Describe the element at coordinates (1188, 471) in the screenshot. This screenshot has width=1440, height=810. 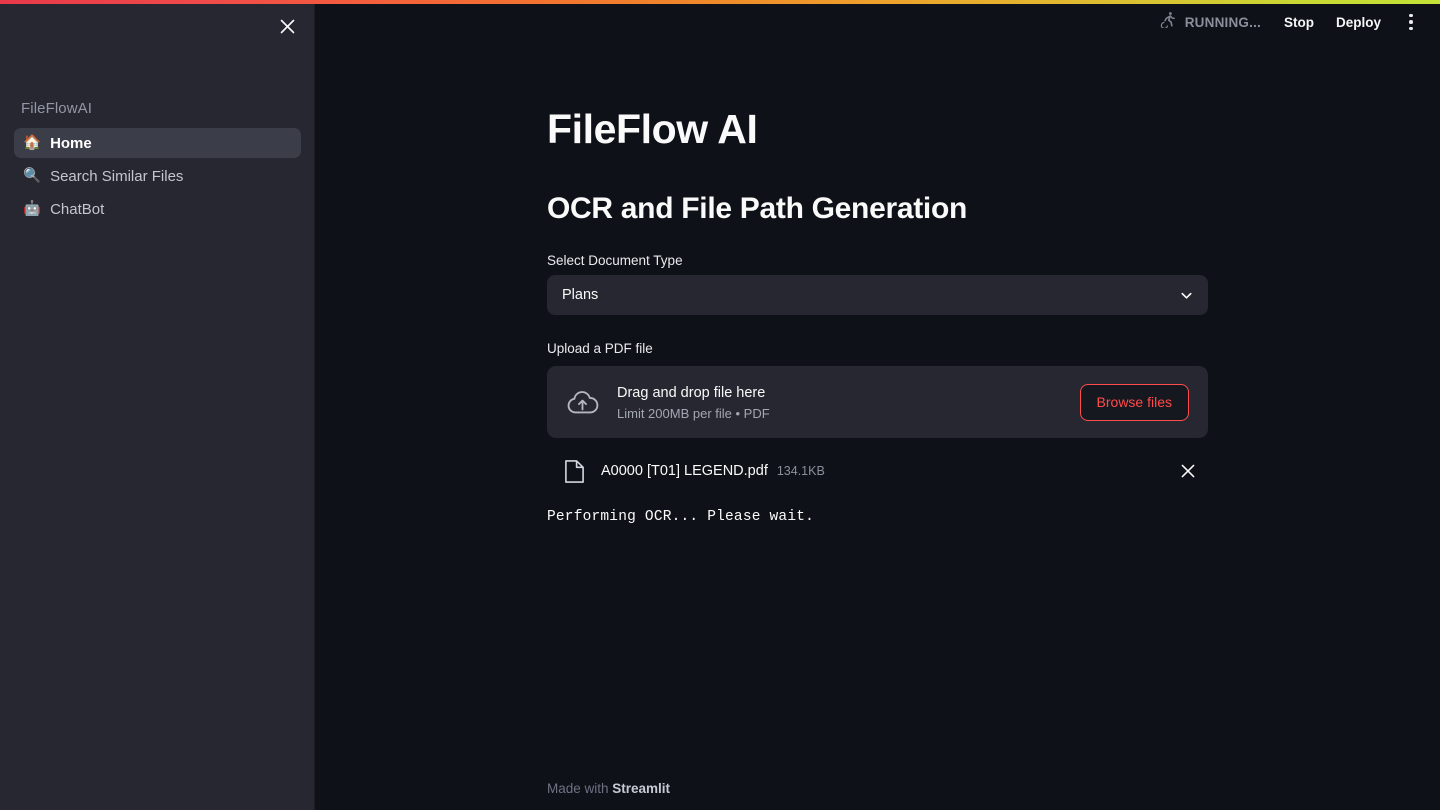
I see `remove-file-close-icon` at that location.